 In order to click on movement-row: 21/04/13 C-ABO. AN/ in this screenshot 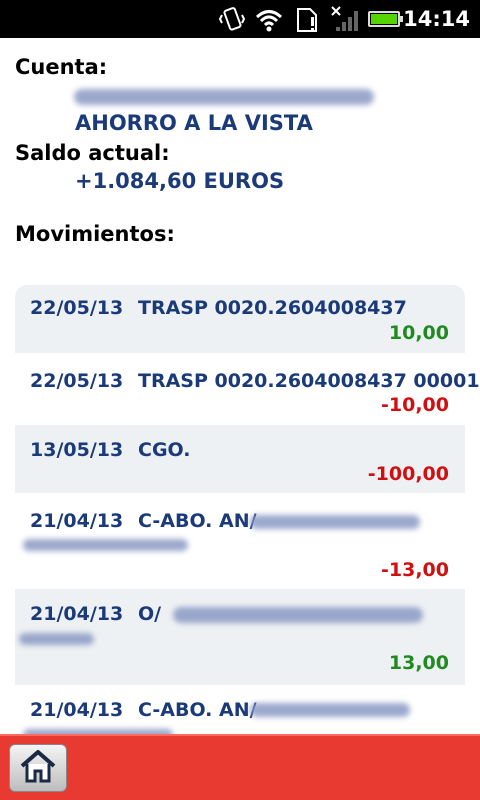, I will do `click(240, 709)`.